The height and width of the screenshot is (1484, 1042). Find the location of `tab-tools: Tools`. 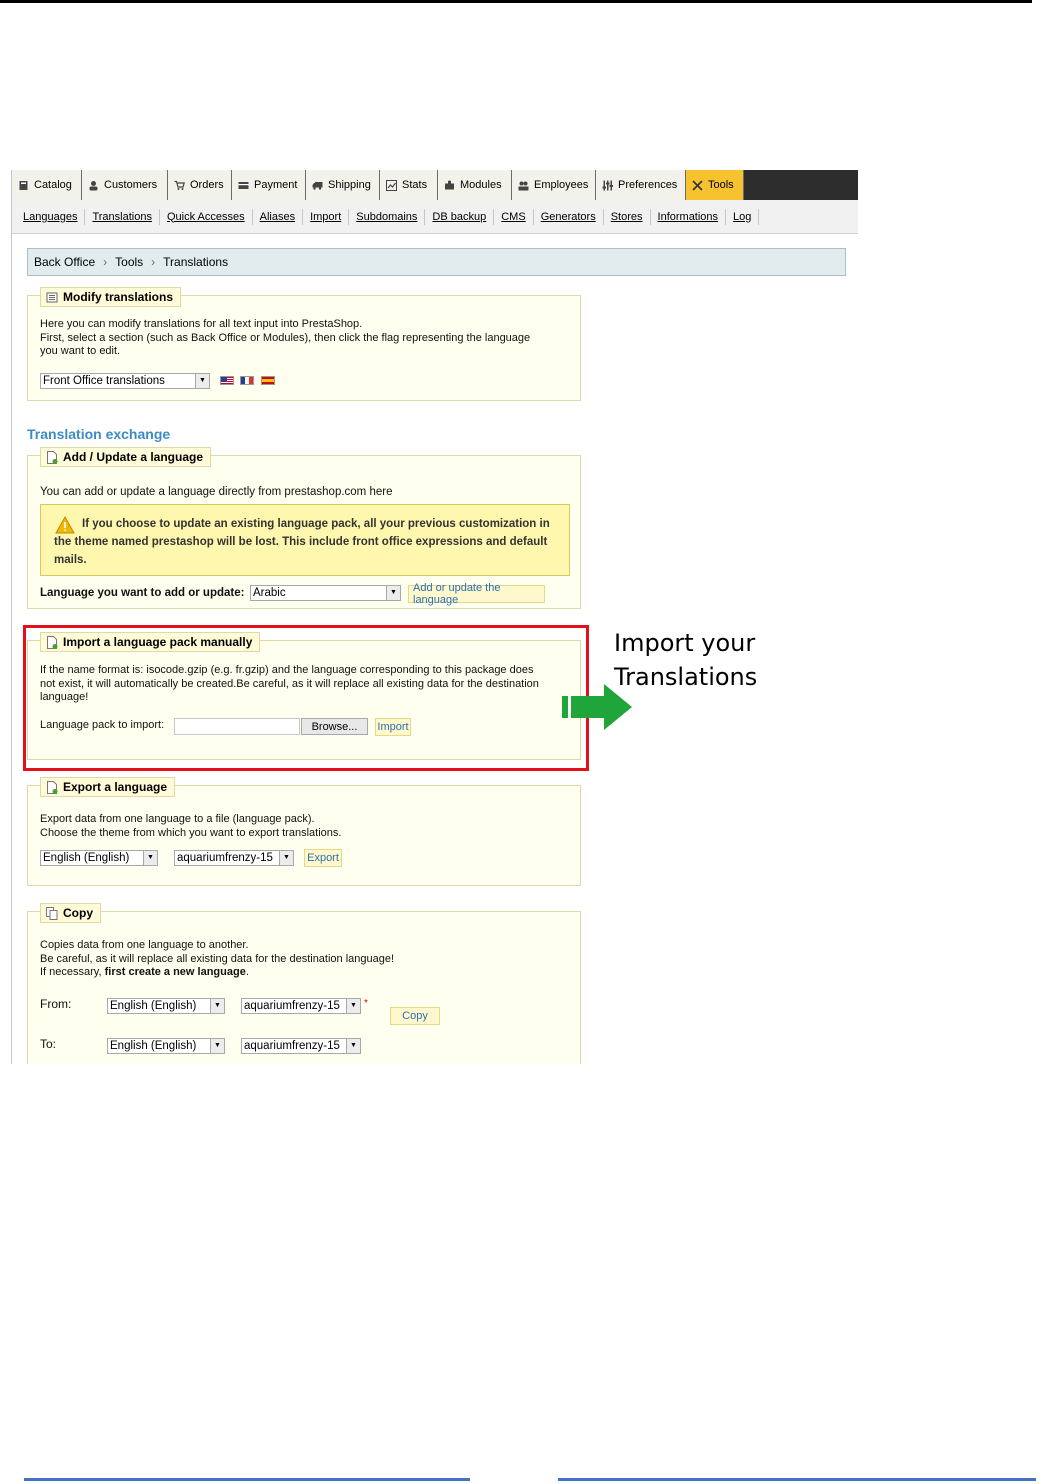

tab-tools: Tools is located at coordinates (715, 185).